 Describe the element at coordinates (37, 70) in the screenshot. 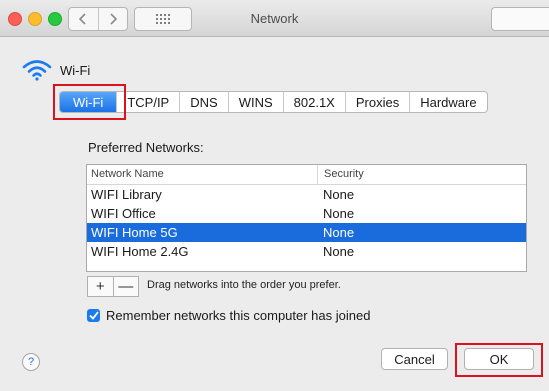

I see `wifi-icon` at that location.